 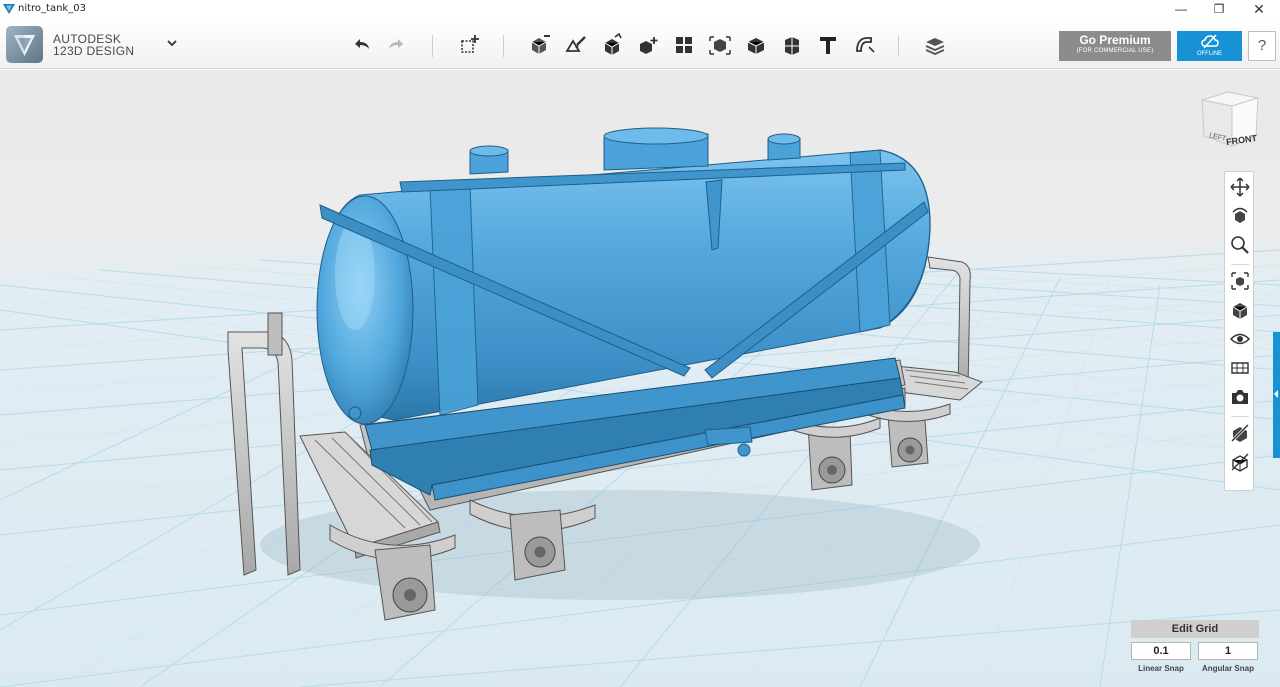 What do you see at coordinates (362, 45) in the screenshot?
I see `undo-icon` at bounding box center [362, 45].